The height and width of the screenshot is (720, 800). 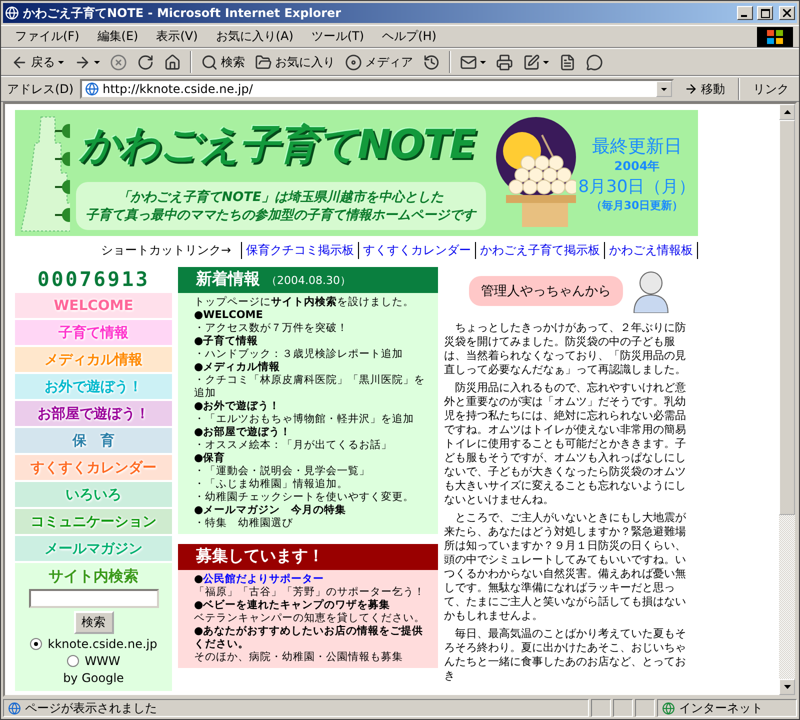 What do you see at coordinates (244, 523) in the screenshot?
I see `news-text: ・特集 幼稚園選び` at bounding box center [244, 523].